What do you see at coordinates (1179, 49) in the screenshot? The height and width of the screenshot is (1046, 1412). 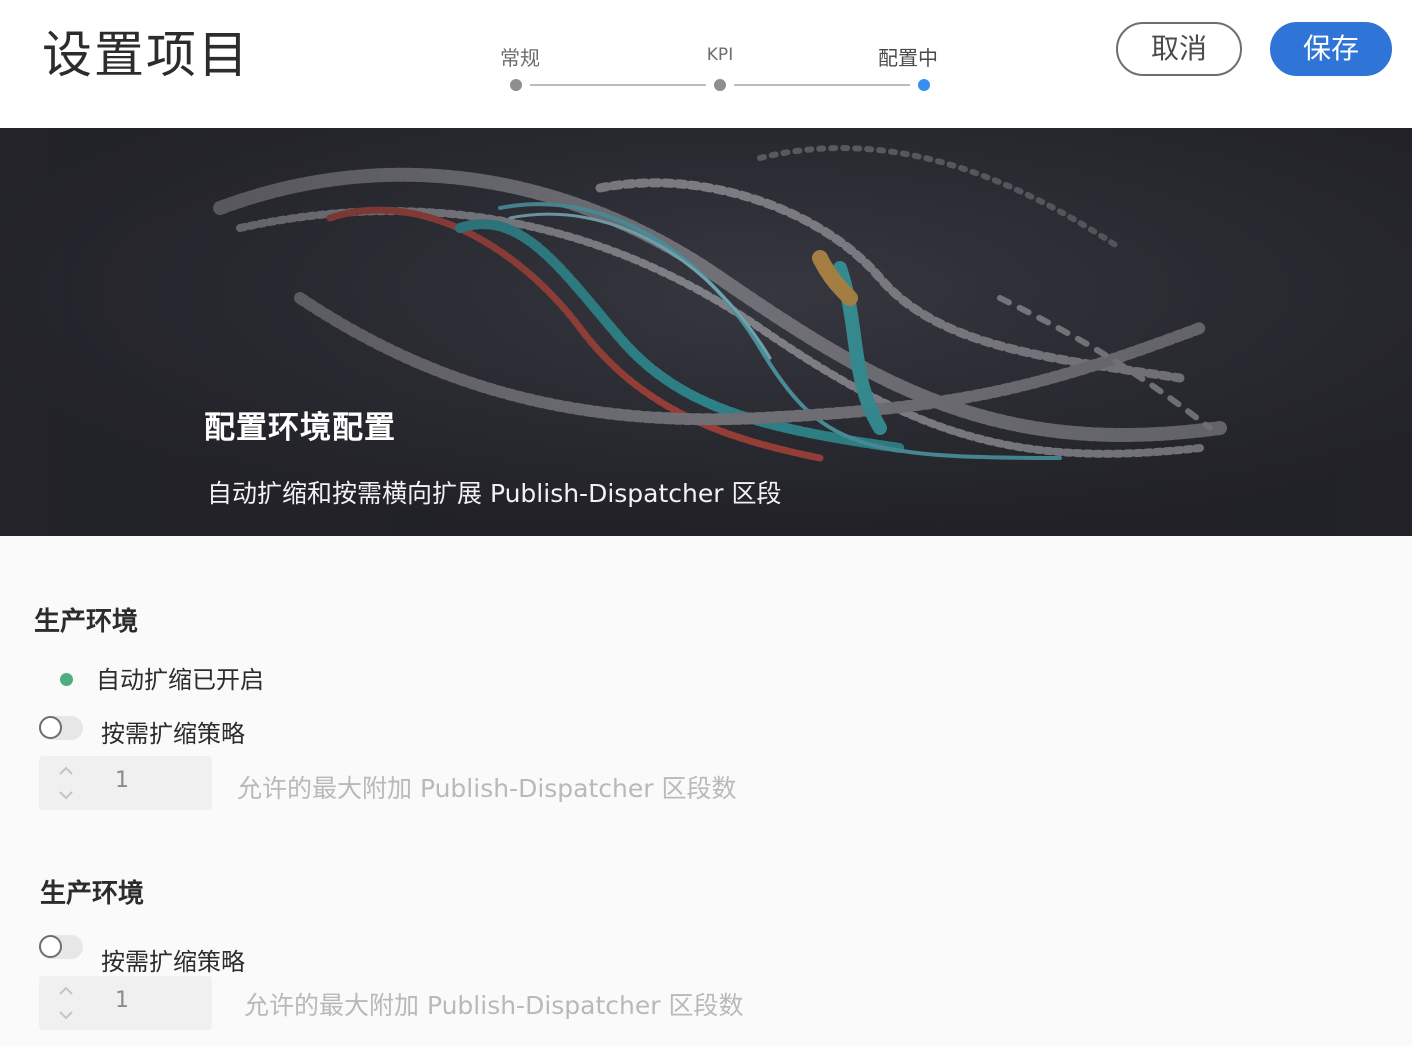 I see `cancel-button: 取消` at bounding box center [1179, 49].